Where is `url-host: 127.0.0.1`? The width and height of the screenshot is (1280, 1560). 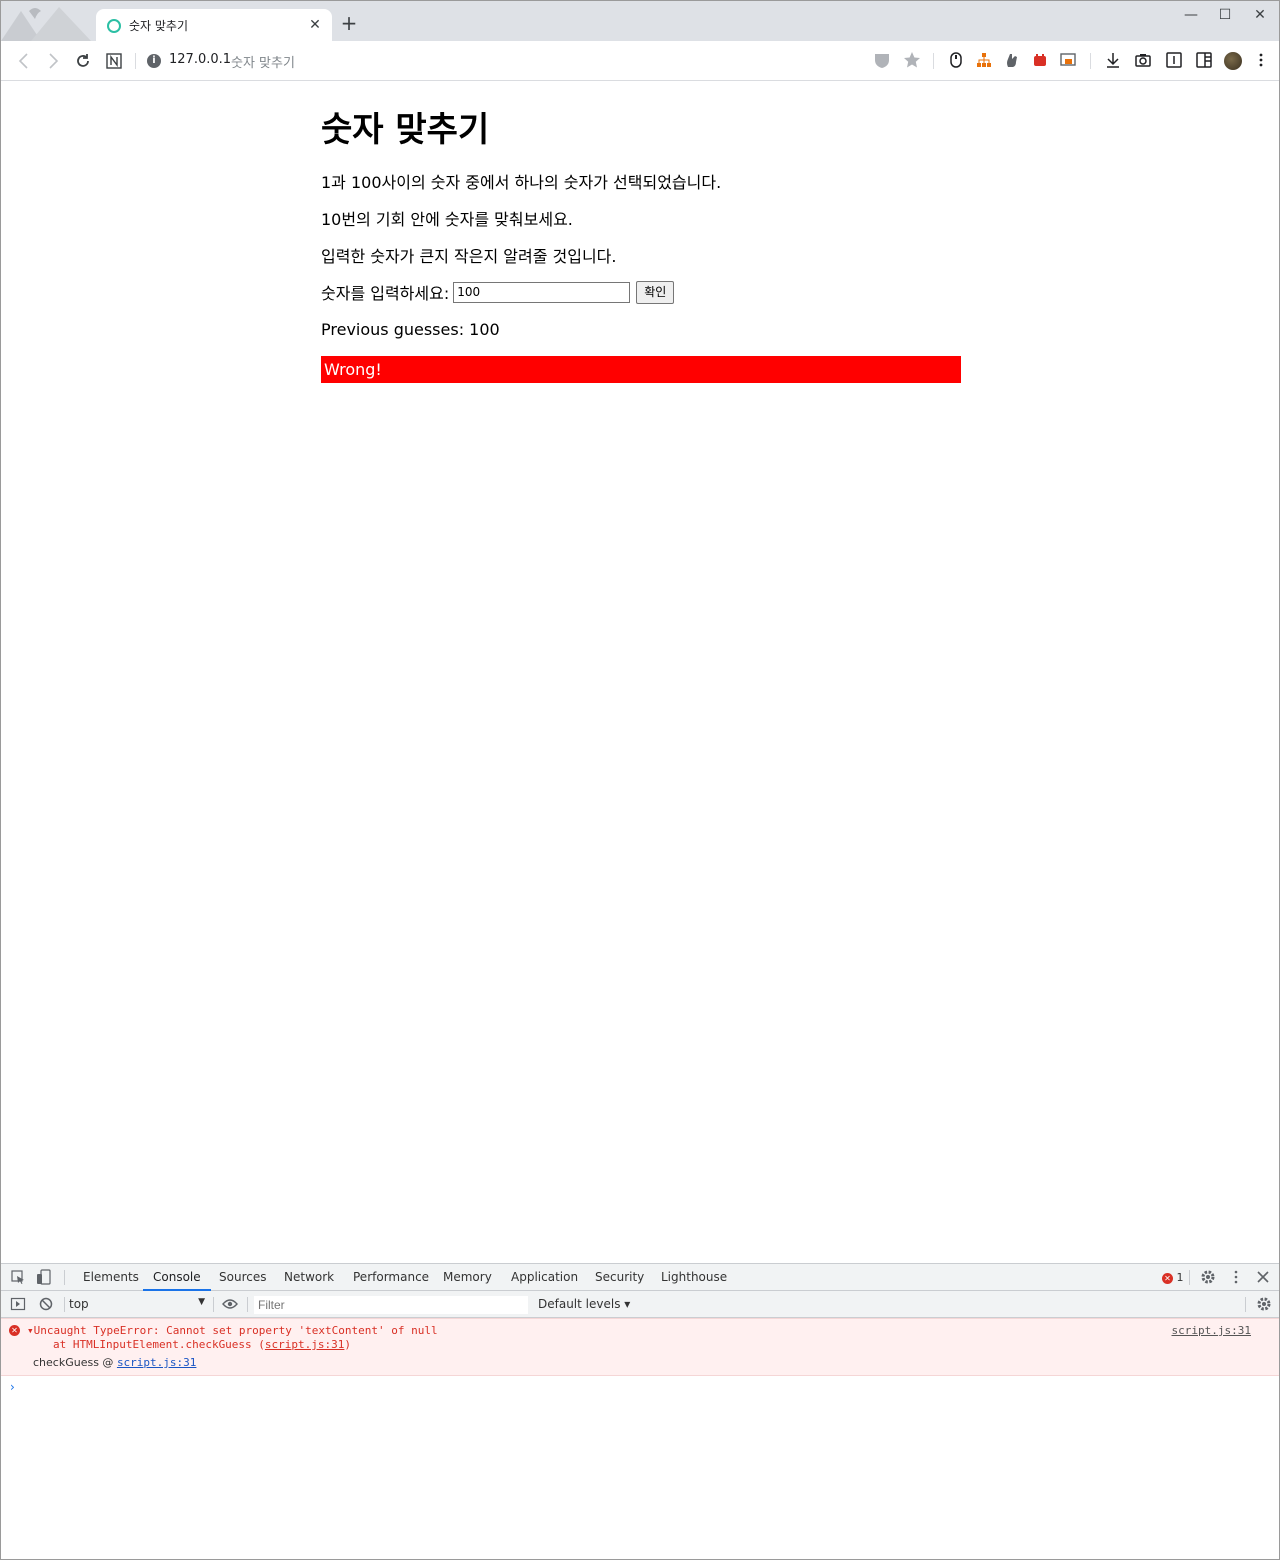 url-host: 127.0.0.1 is located at coordinates (200, 59).